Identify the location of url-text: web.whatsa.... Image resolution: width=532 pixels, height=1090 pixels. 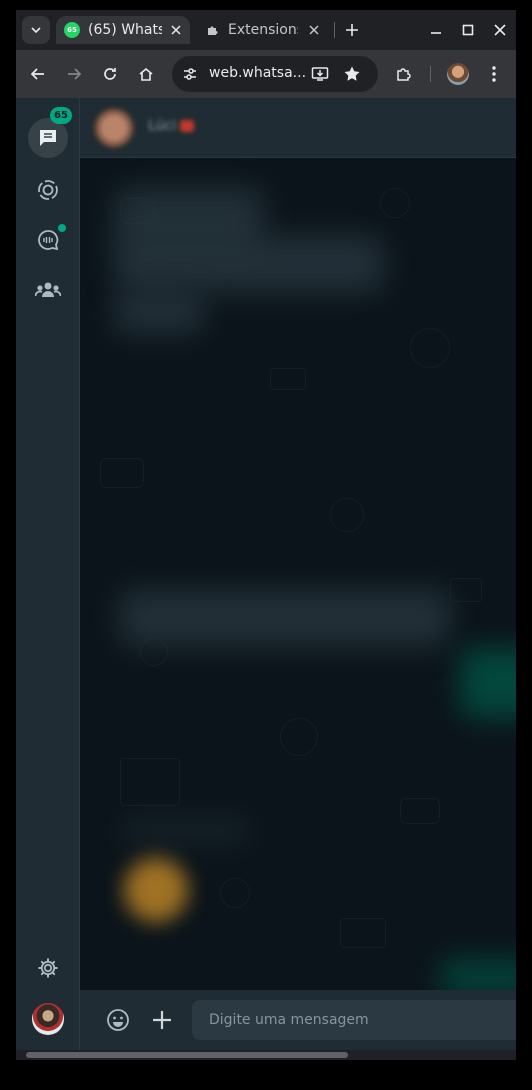
(258, 73).